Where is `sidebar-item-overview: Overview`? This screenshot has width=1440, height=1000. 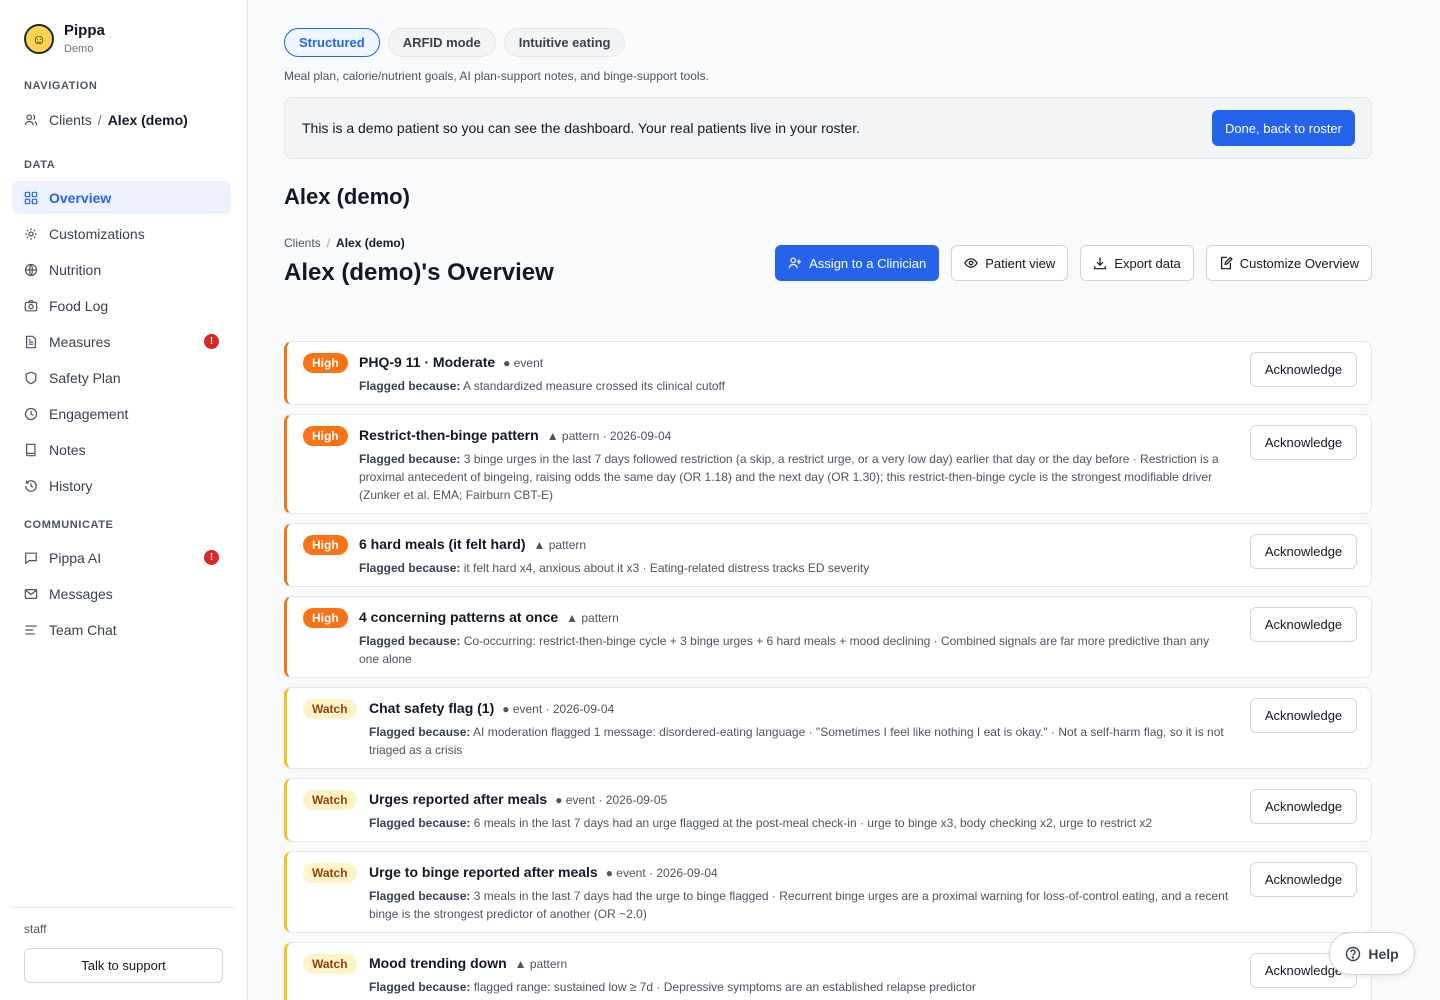 sidebar-item-overview: Overview is located at coordinates (121, 197).